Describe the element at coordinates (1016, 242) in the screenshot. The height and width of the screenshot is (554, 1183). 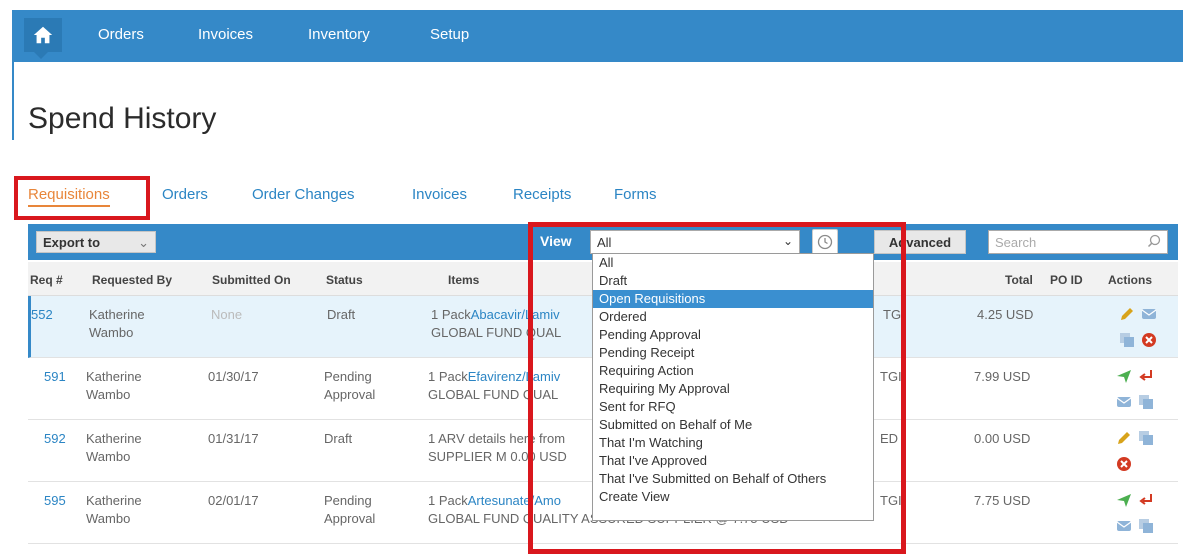
I see `search-placeholder: Search` at that location.